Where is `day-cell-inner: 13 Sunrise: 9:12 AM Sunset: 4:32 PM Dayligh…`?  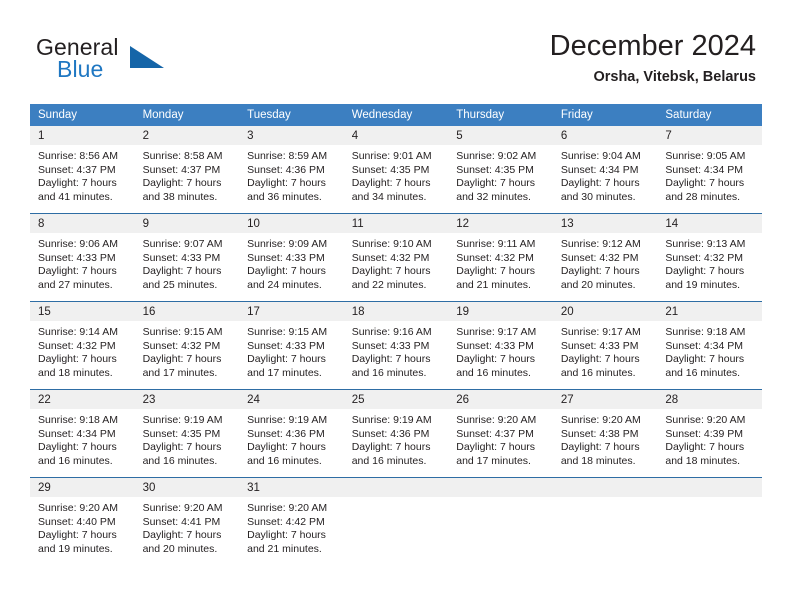 day-cell-inner: 13 Sunrise: 9:12 AM Sunset: 4:32 PM Dayligh… is located at coordinates (605, 257).